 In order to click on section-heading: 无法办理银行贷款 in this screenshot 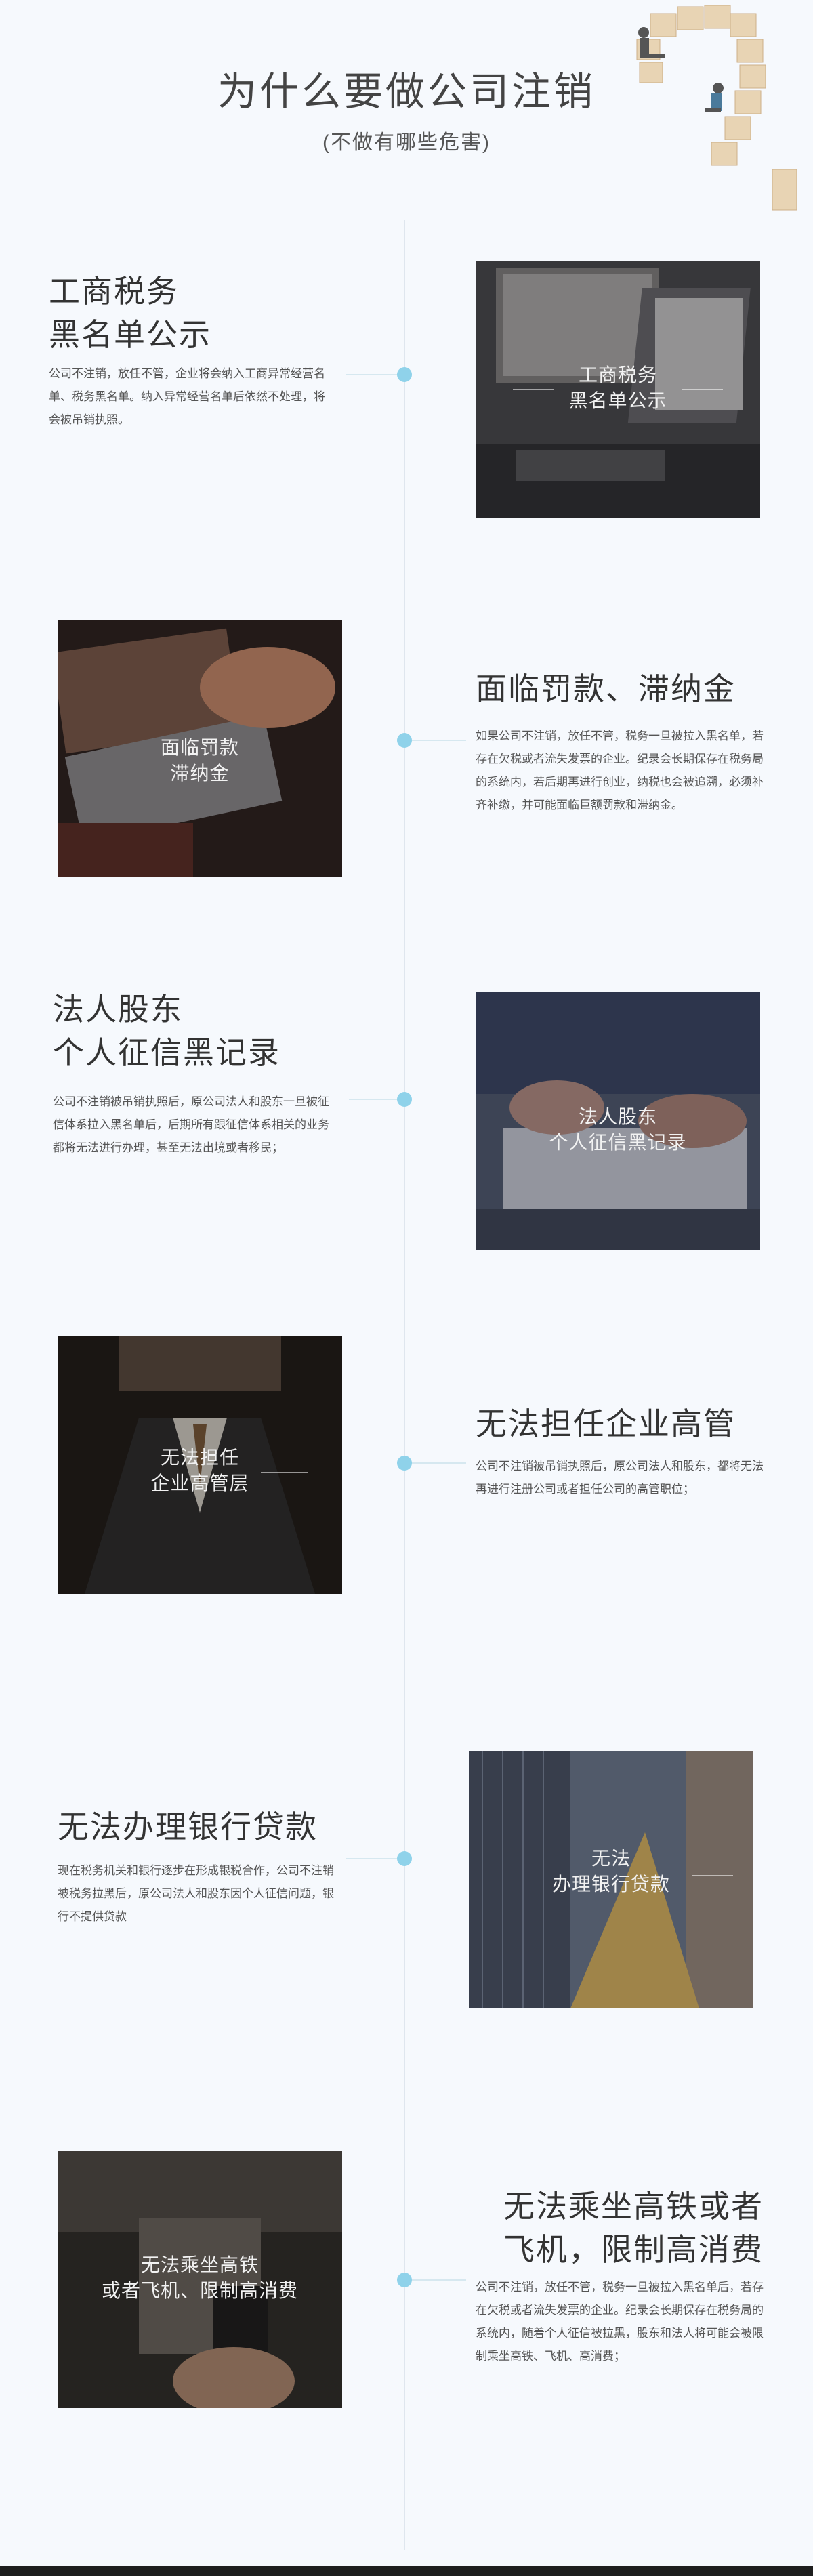, I will do `click(188, 1827)`.